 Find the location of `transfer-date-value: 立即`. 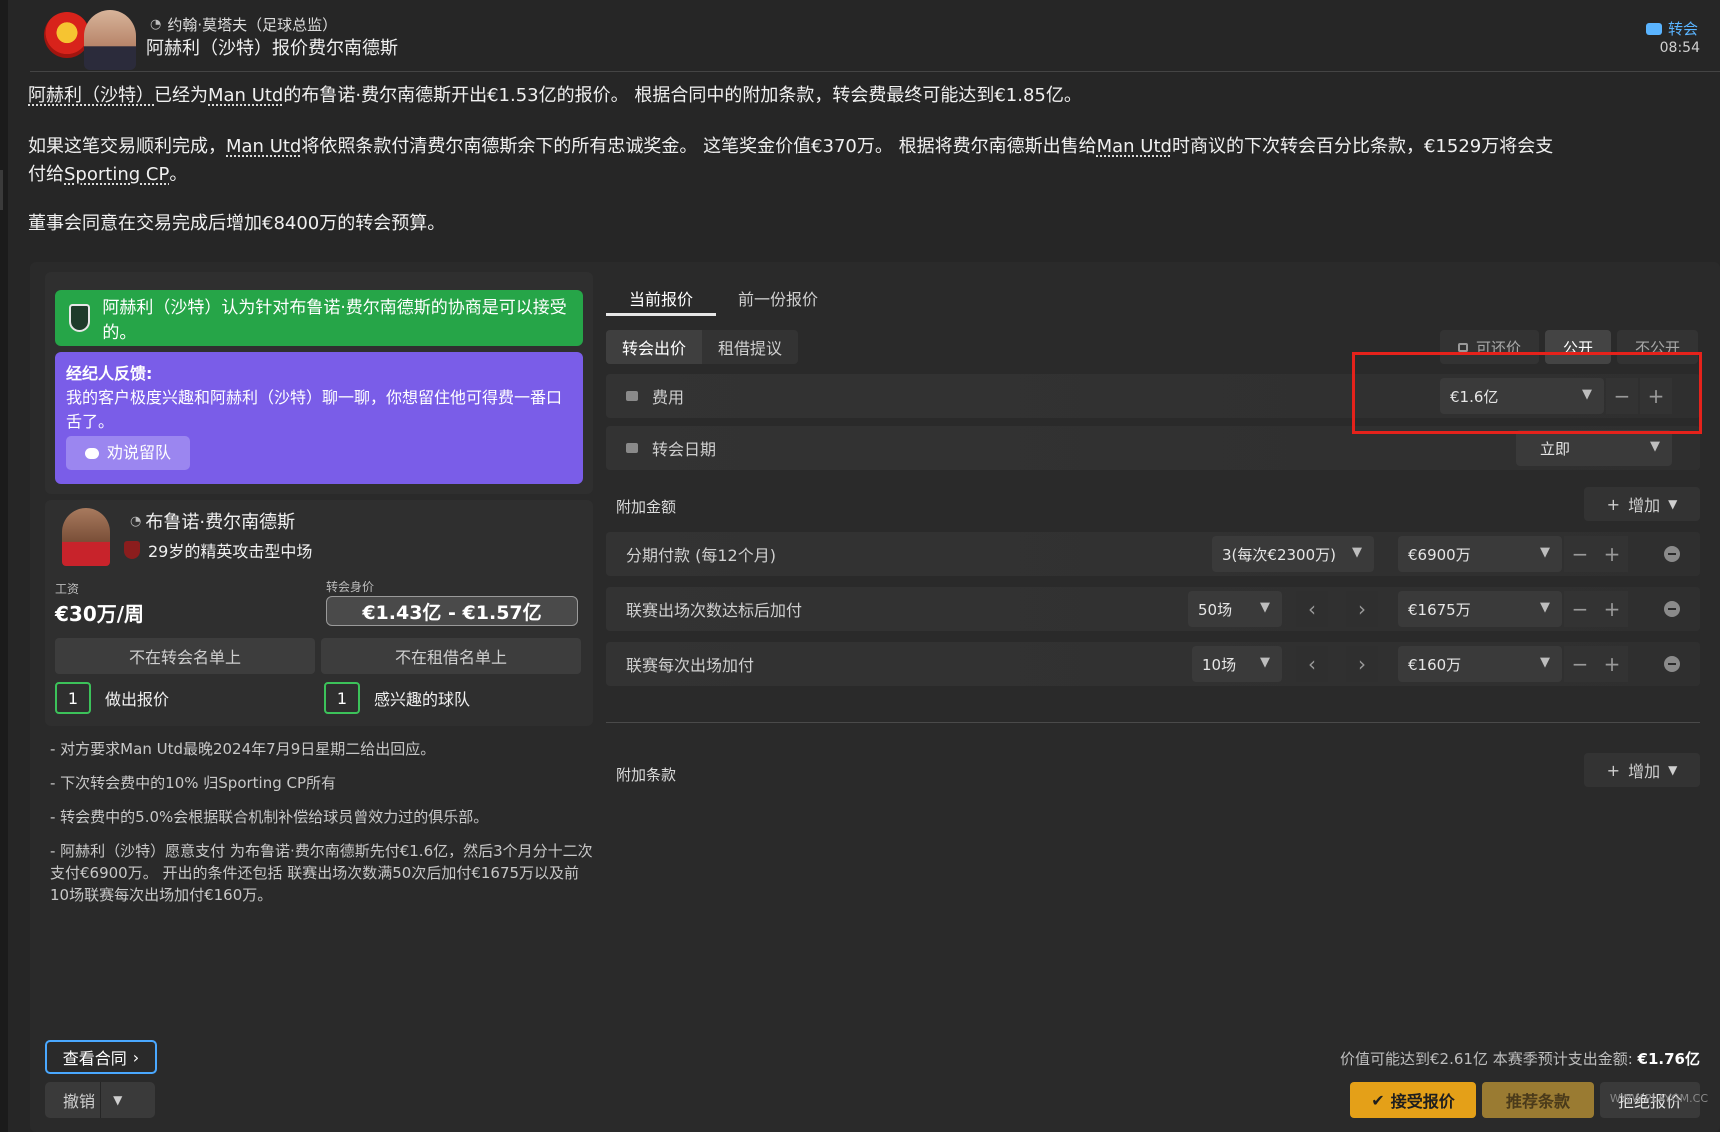

transfer-date-value: 立即 is located at coordinates (1555, 448).